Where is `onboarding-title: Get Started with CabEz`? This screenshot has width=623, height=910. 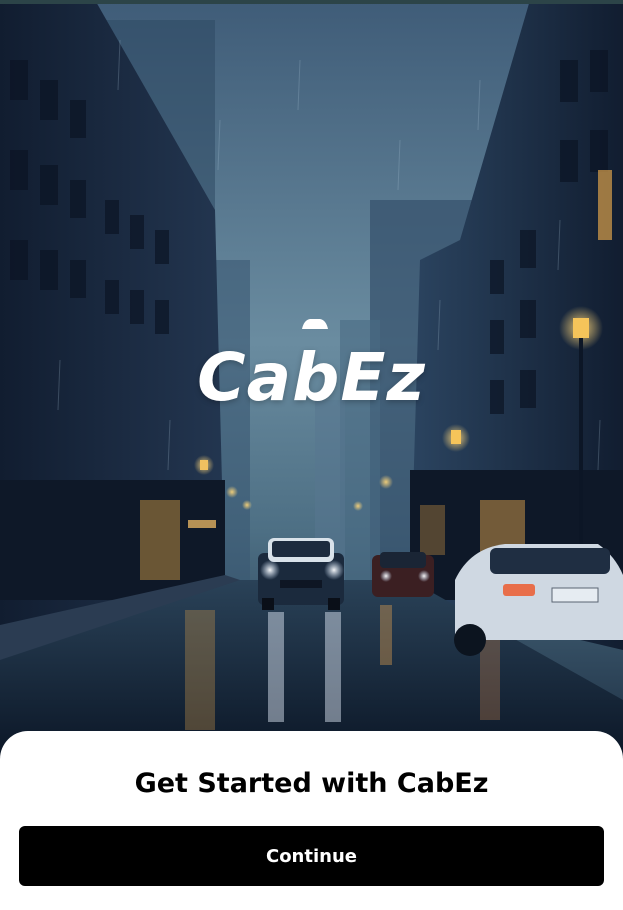 onboarding-title: Get Started with CabEz is located at coordinates (311, 783).